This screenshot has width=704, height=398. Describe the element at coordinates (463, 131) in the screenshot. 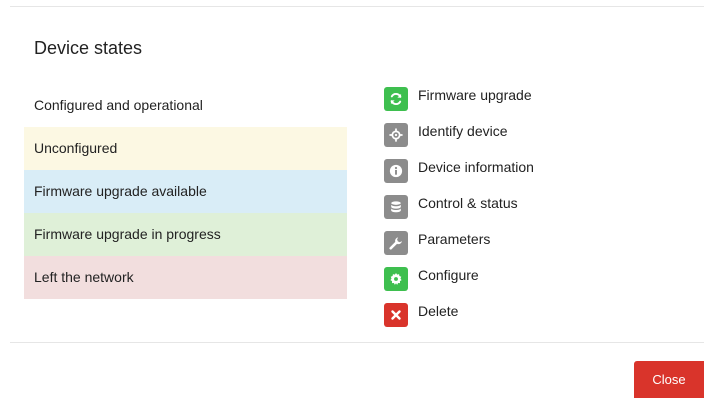

I see `legend-label: Identify device` at that location.